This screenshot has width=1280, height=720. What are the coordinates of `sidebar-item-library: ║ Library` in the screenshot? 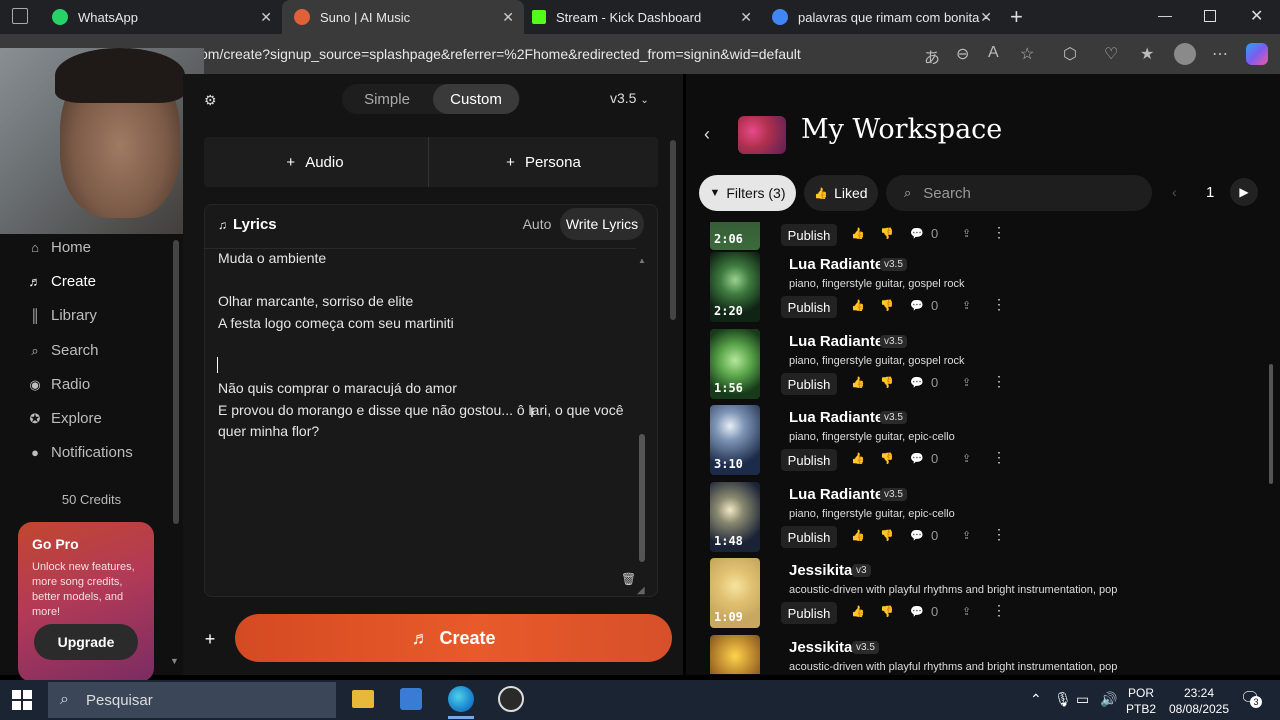 It's located at (61, 315).